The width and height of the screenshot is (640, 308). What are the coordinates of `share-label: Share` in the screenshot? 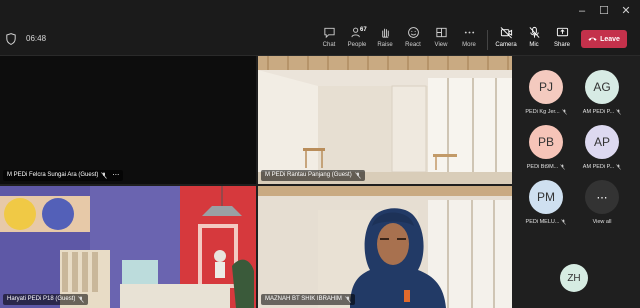 It's located at (561, 45).